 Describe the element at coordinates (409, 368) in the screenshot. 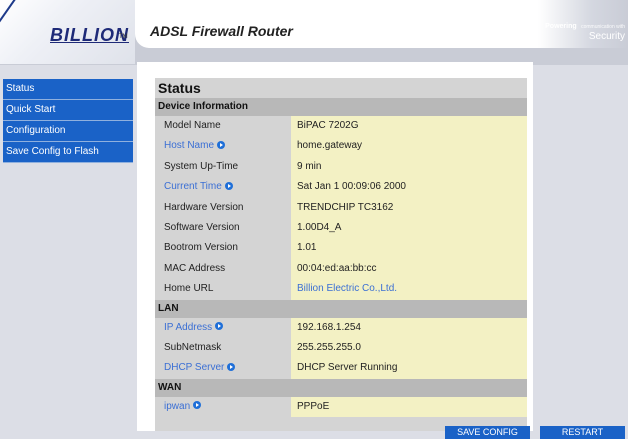

I see `dhcp-server-value: DHCP Server Running` at that location.